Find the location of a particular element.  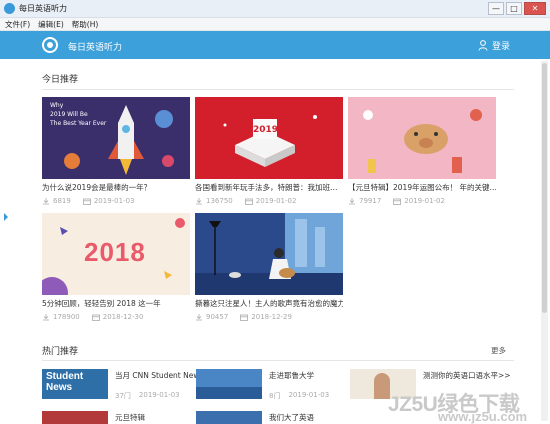

card-title: 5分钟回顾，轻轻告别 2018 这一年 is located at coordinates (101, 303).